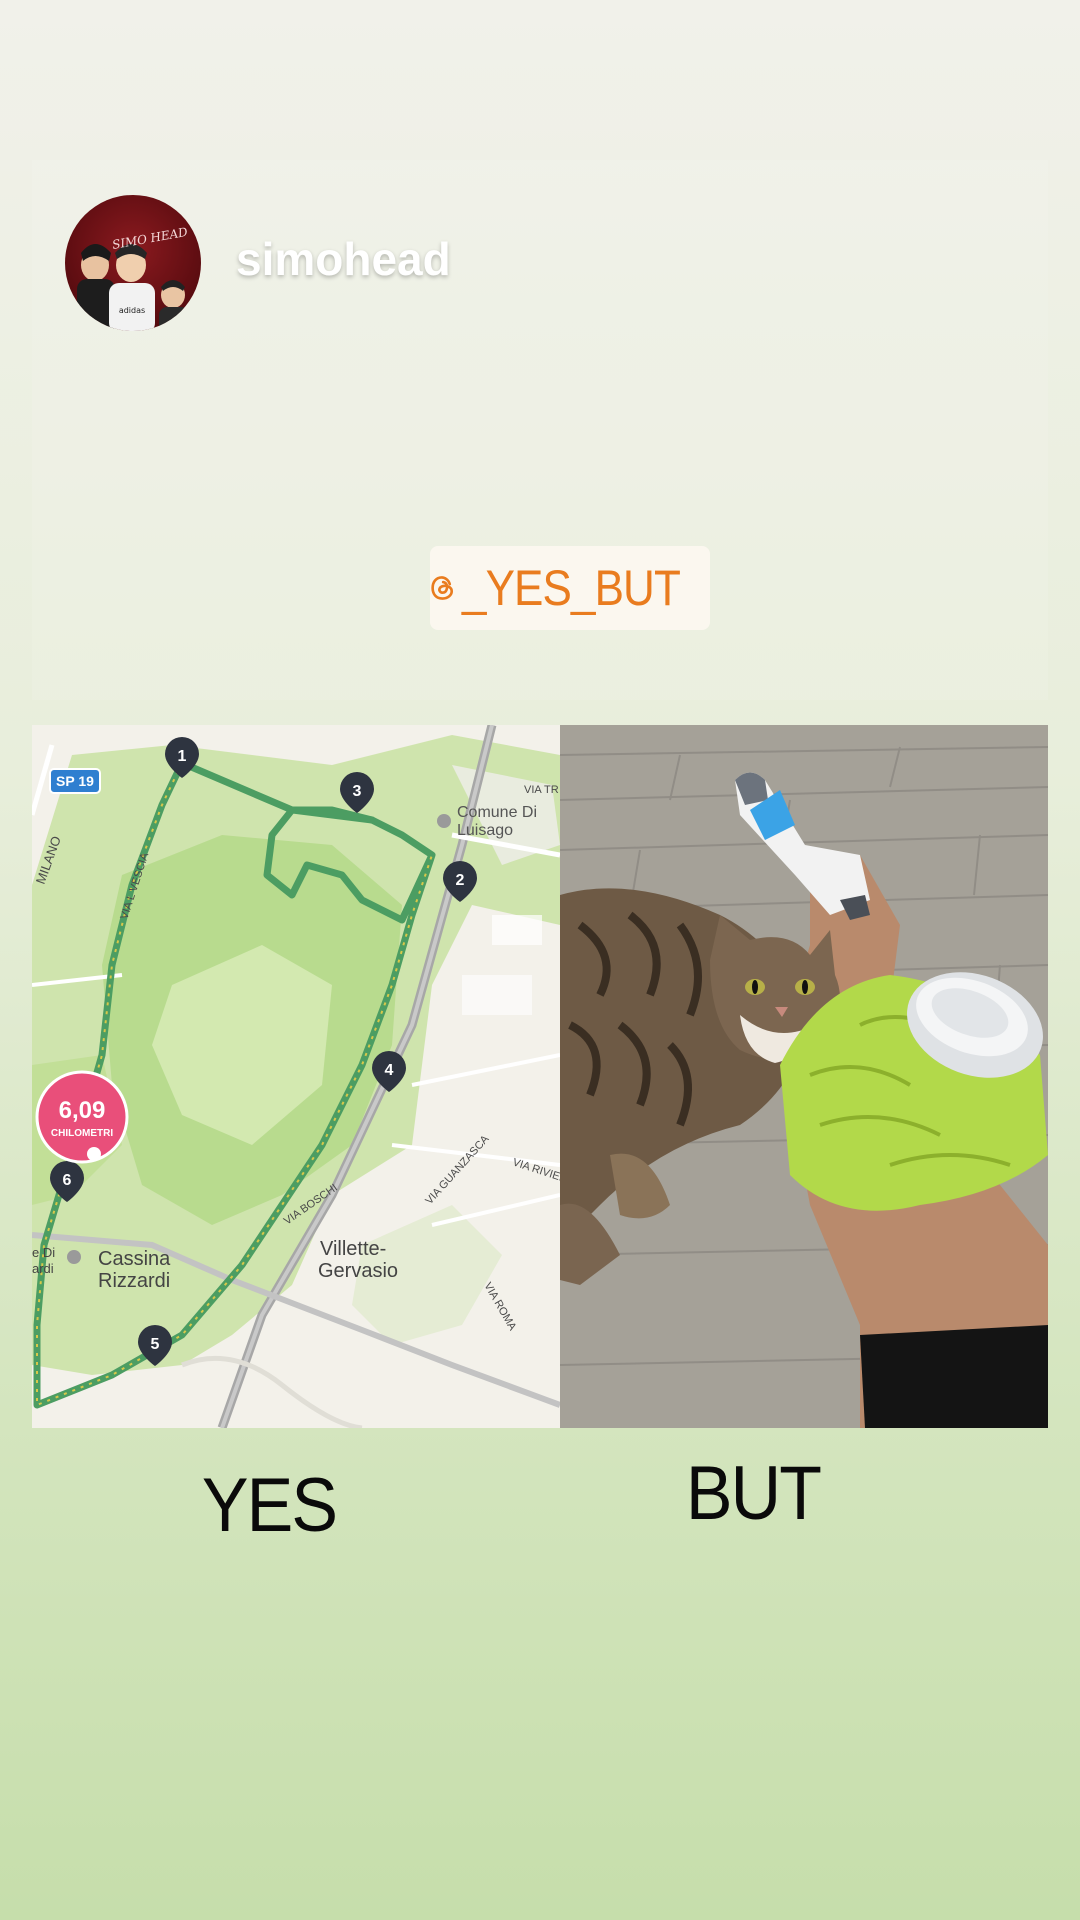 The height and width of the screenshot is (1920, 1080). I want to click on threads-icon, so click(442, 588).